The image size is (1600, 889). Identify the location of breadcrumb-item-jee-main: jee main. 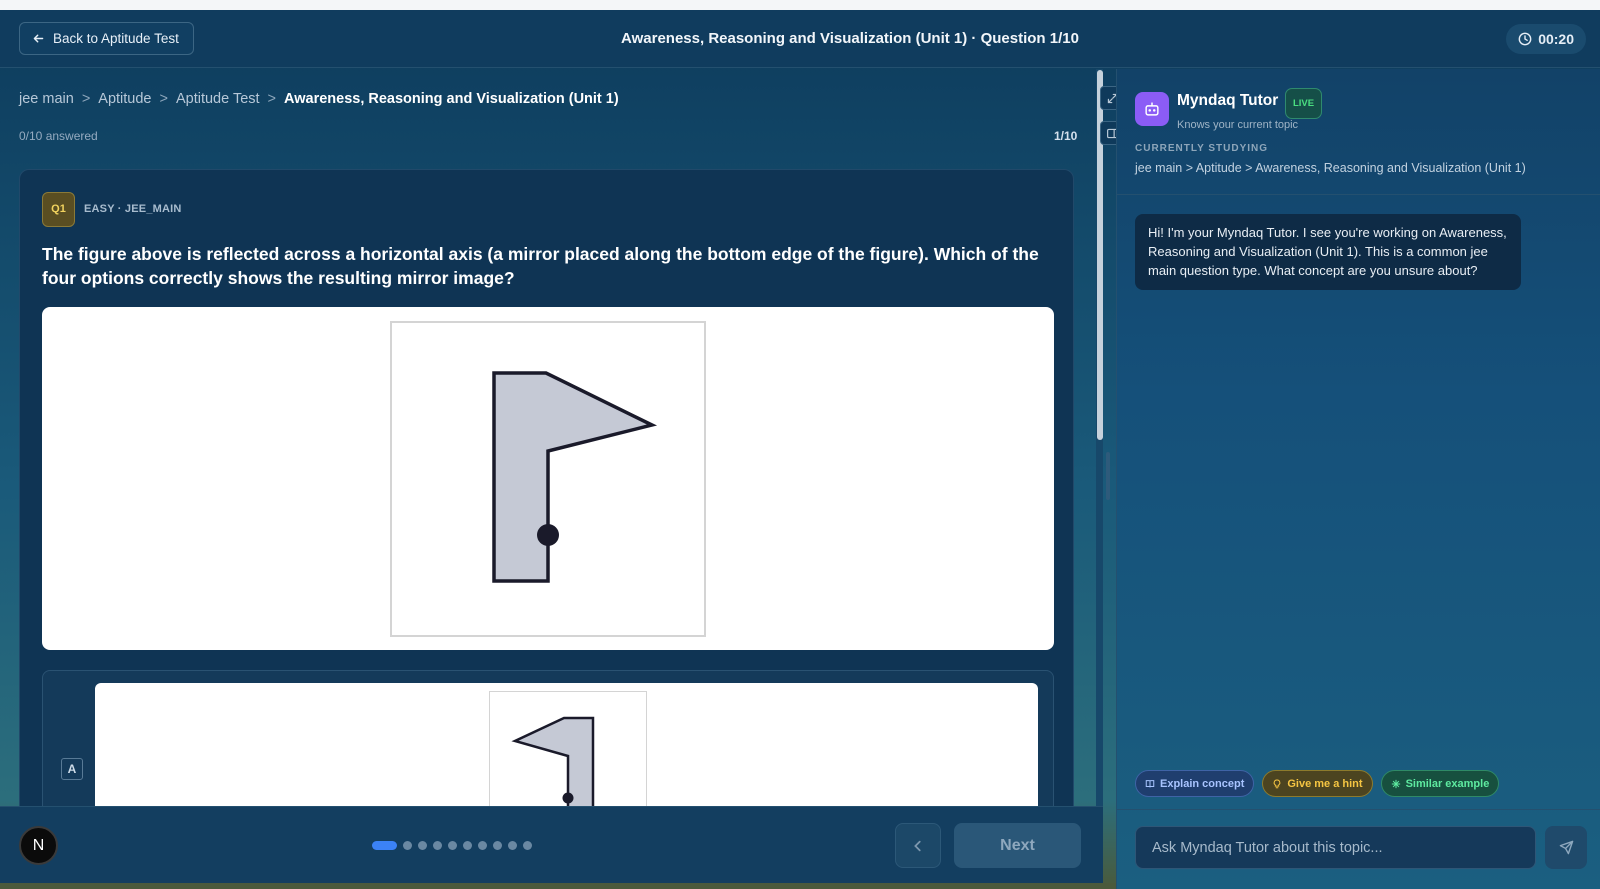
(46, 99).